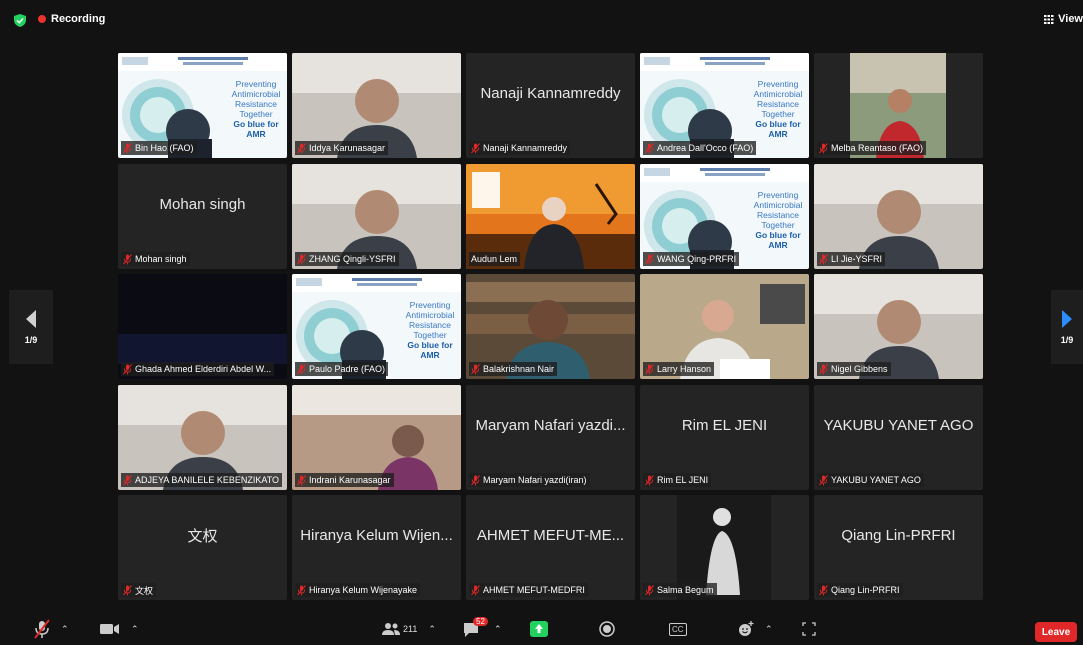 Image resolution: width=1083 pixels, height=645 pixels. Describe the element at coordinates (350, 480) in the screenshot. I see `participant-name: Indrani Karunasagar` at that location.